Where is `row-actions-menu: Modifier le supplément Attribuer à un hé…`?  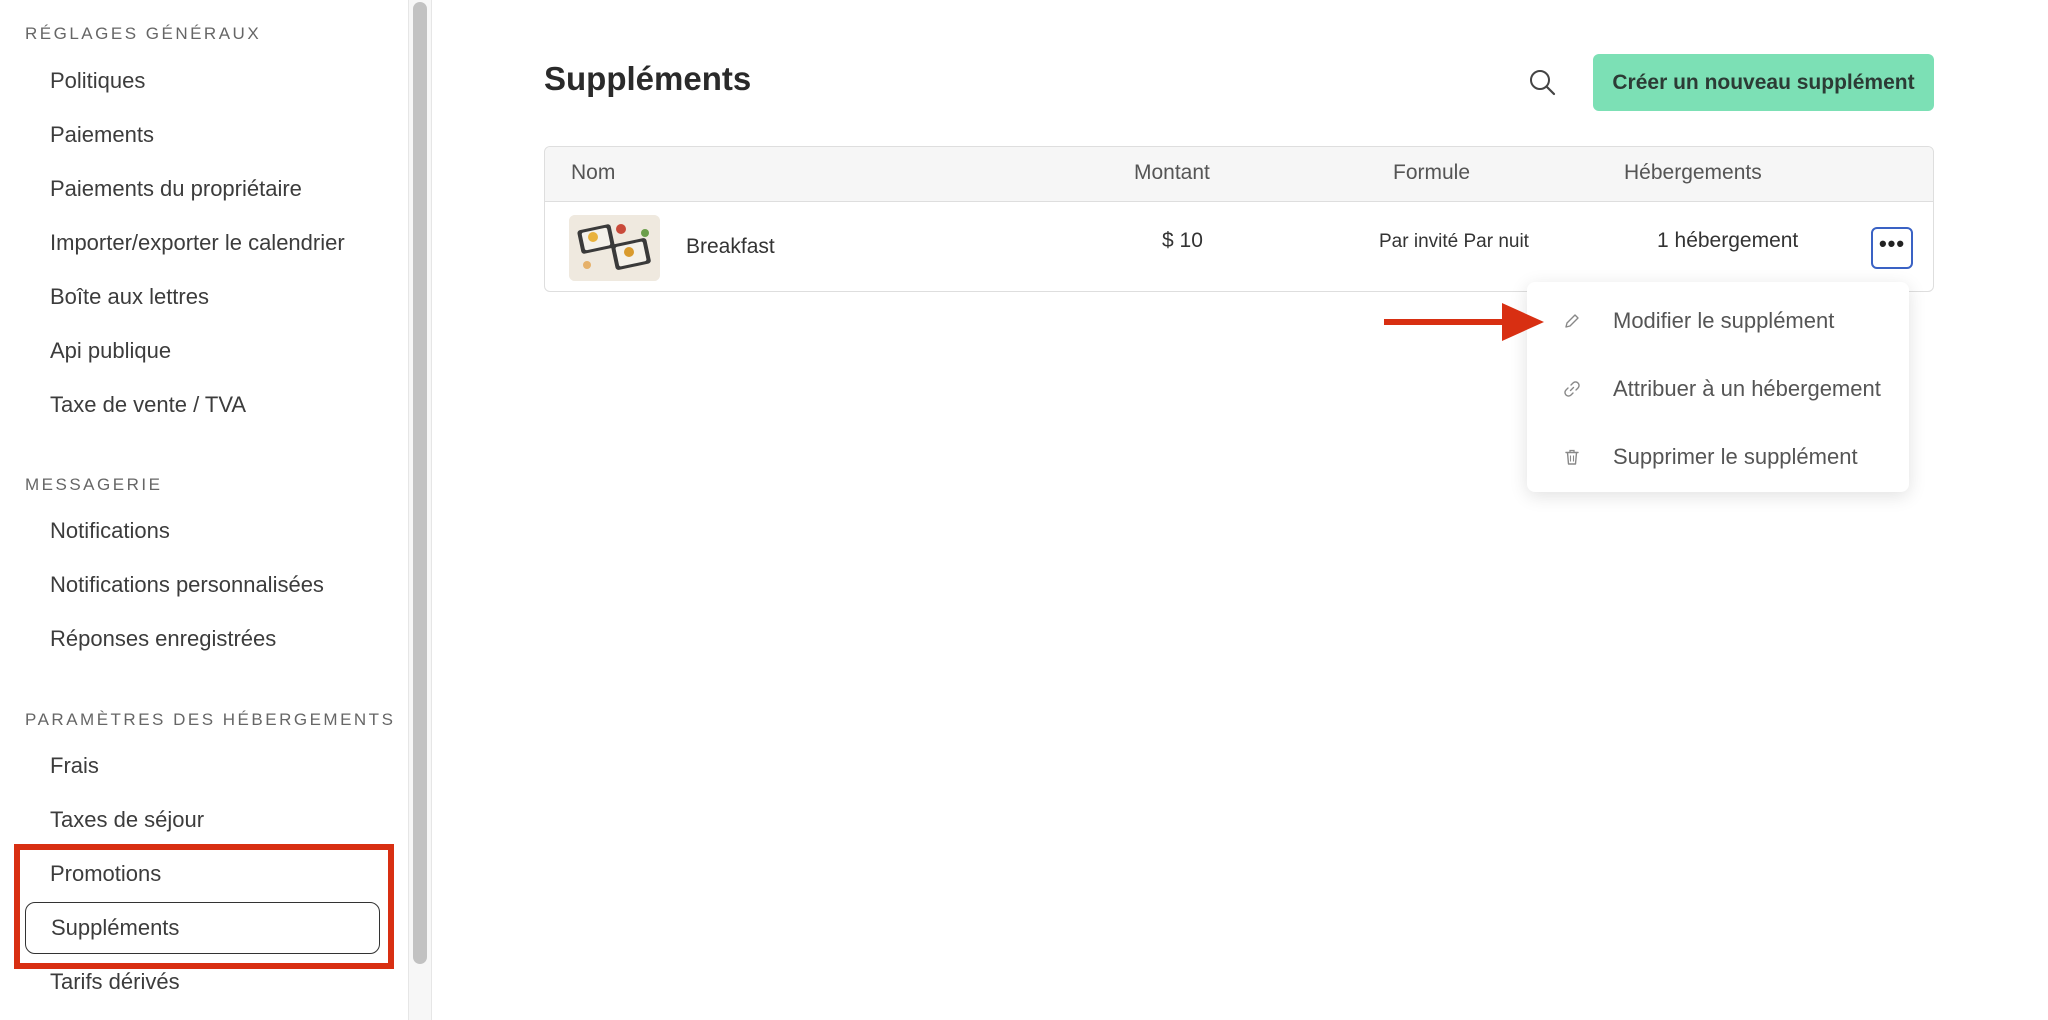
row-actions-menu: Modifier le supplément Attribuer à un hé… is located at coordinates (1718, 387).